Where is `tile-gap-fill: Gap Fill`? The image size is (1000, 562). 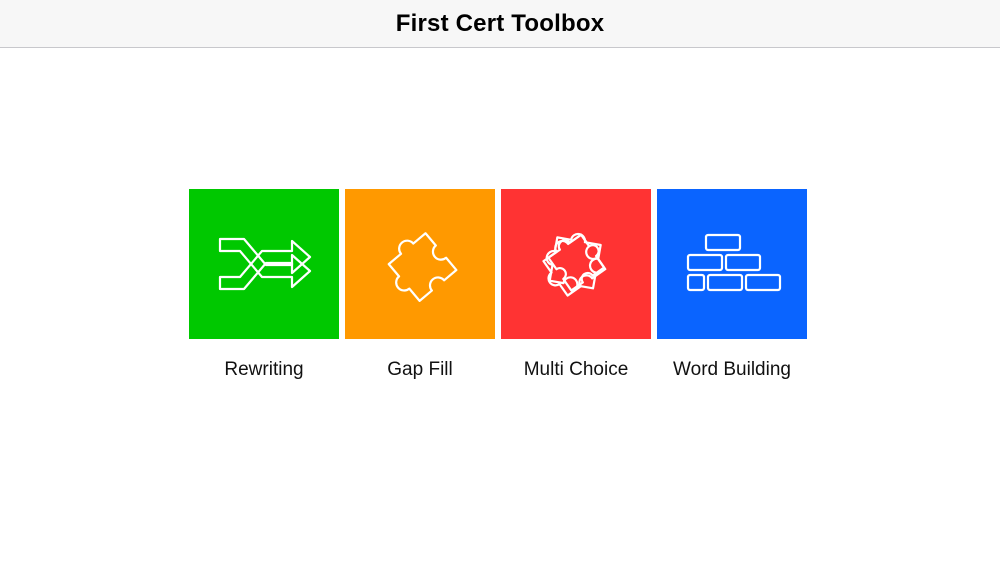
tile-gap-fill: Gap Fill is located at coordinates (420, 285).